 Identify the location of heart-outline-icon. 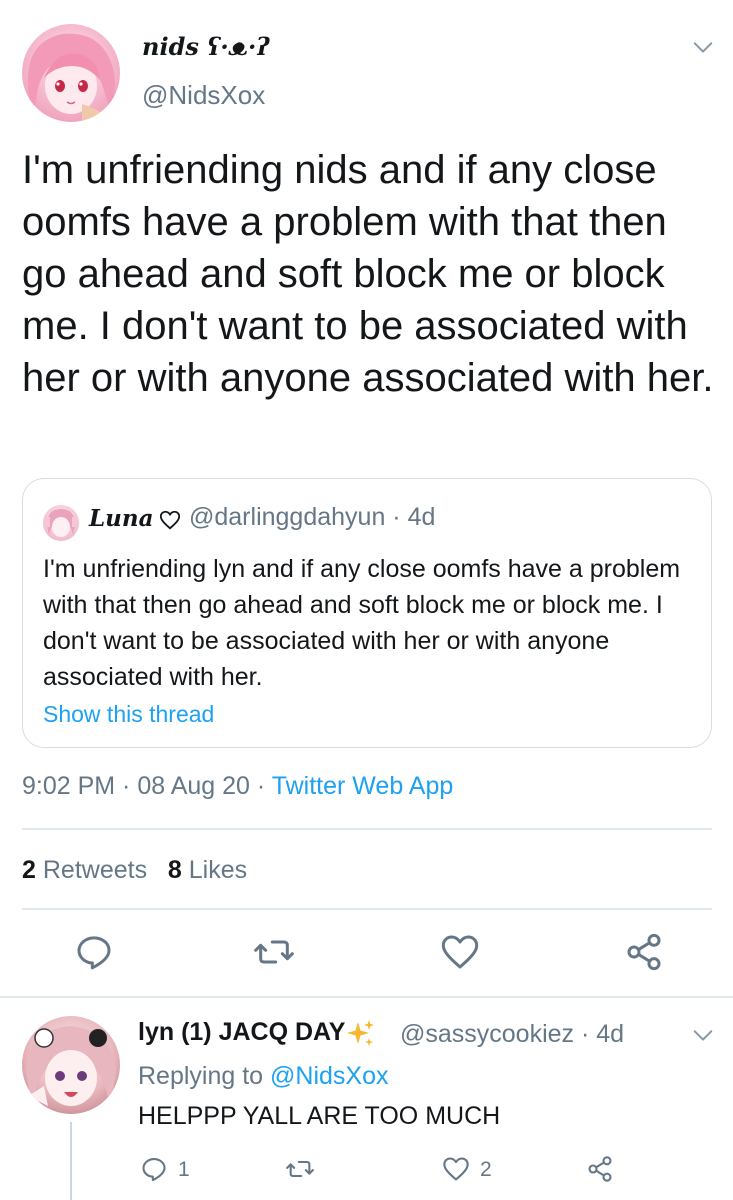
(170, 520).